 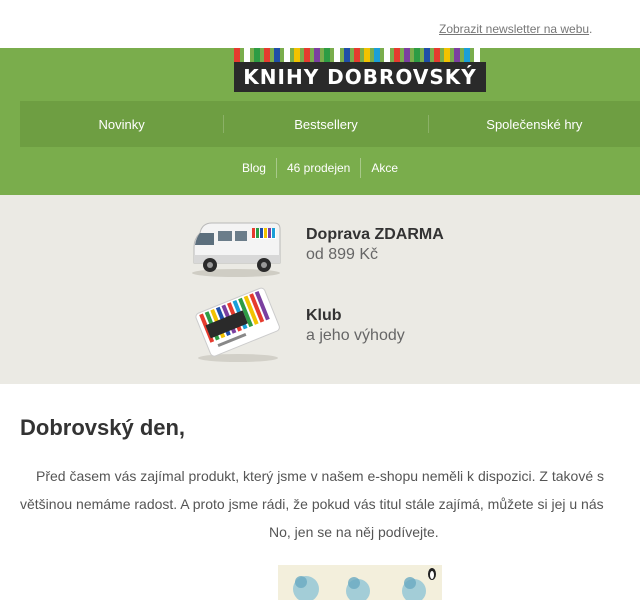 I want to click on benefit-subtitle: od 899 Kč, so click(x=342, y=254).